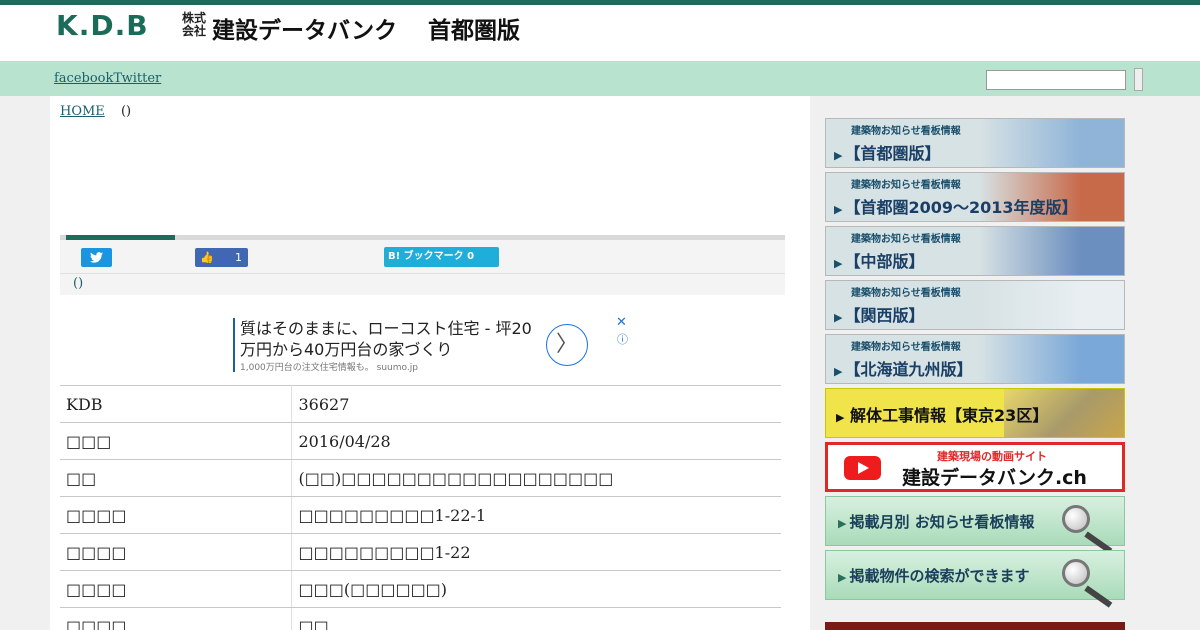 The image size is (1200, 630). Describe the element at coordinates (304, 28) in the screenshot. I see `company-name: 建設データバンク` at that location.